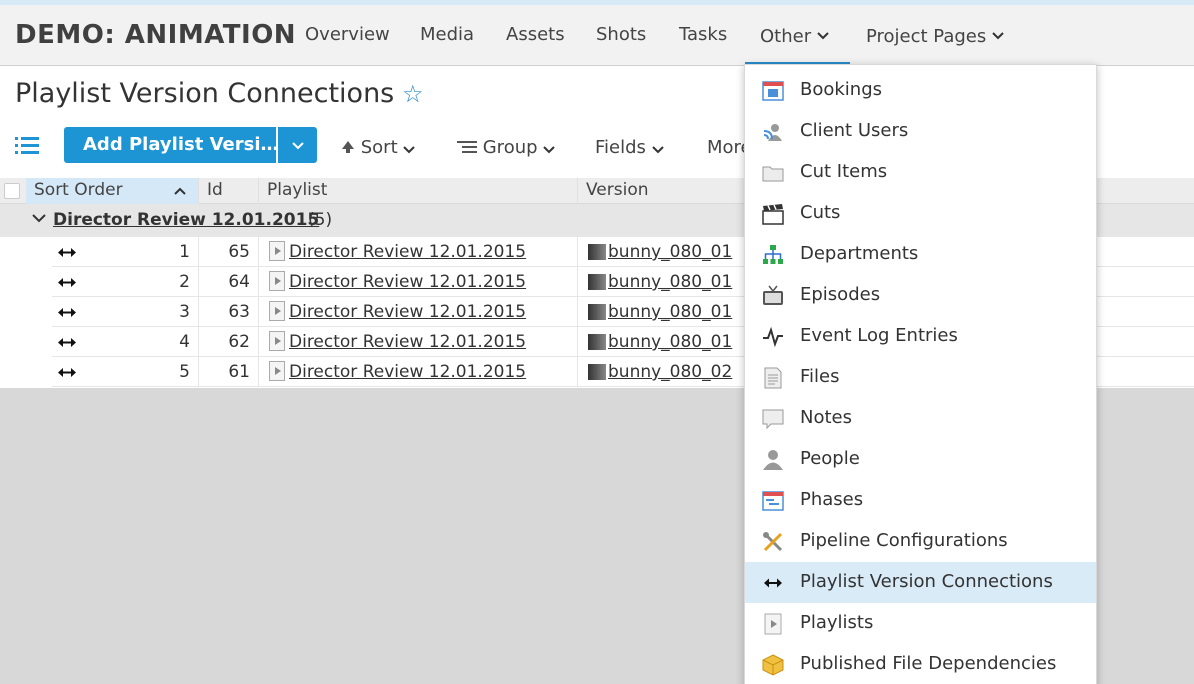 The image size is (1194, 684). I want to click on nav-project-pages: Project Pages, so click(935, 35).